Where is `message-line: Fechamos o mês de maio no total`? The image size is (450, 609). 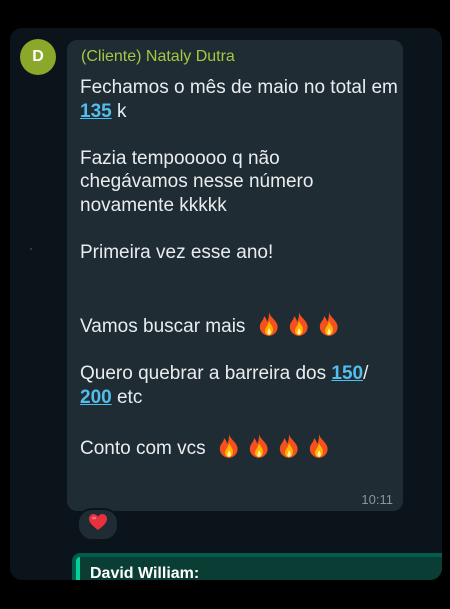 message-line: Fechamos o mês de maio no total is located at coordinates (223, 87).